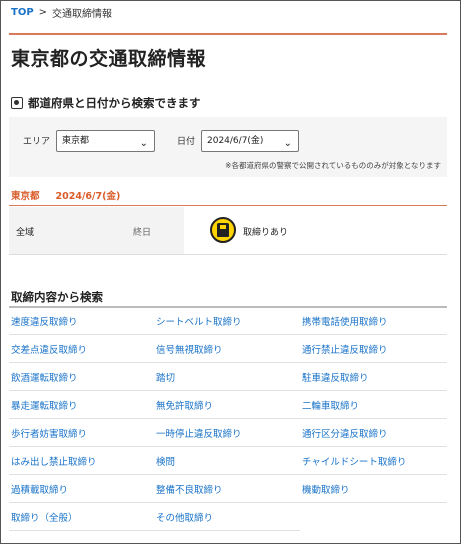 The image size is (461, 544). I want to click on category-link: 取締り（全般）, so click(81, 517).